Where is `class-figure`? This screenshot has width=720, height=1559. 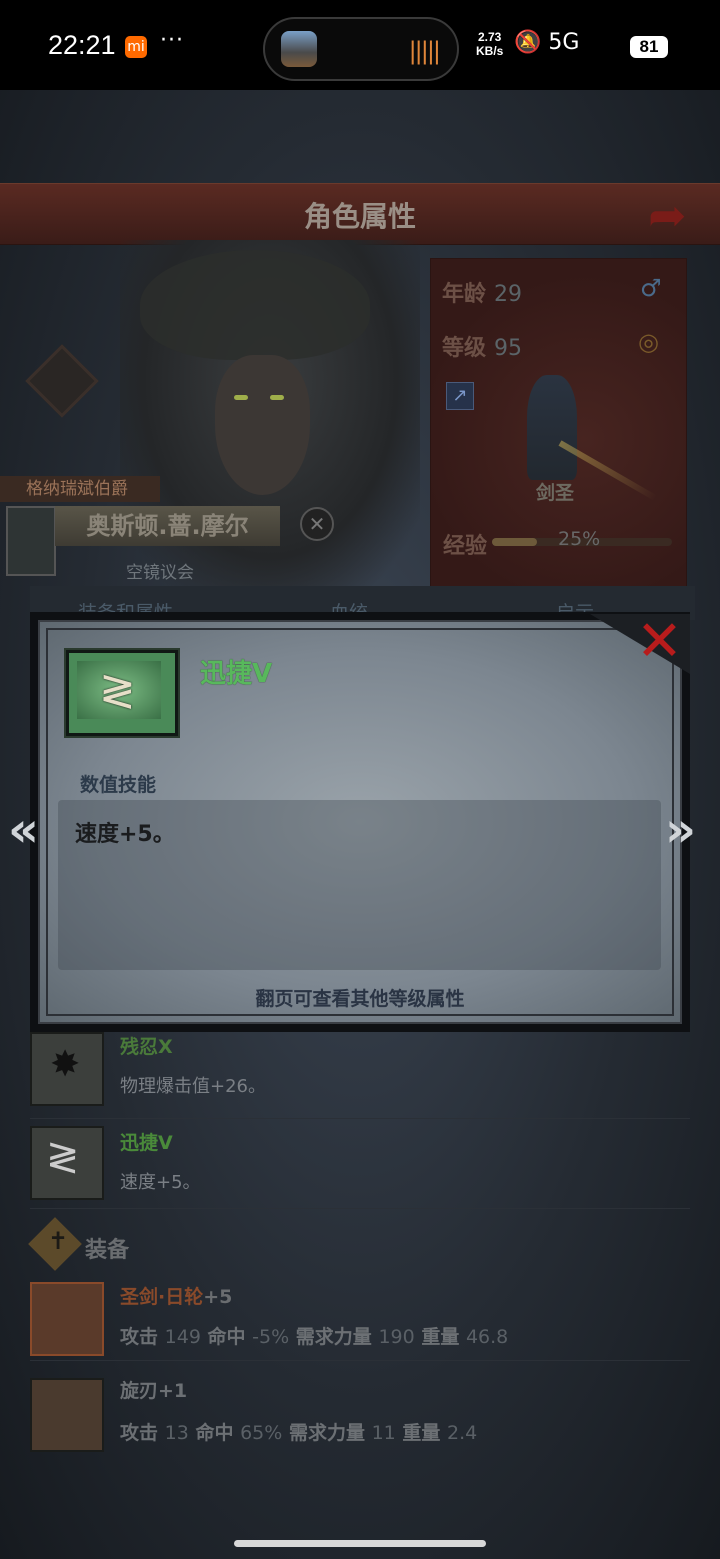
class-figure is located at coordinates (552, 427).